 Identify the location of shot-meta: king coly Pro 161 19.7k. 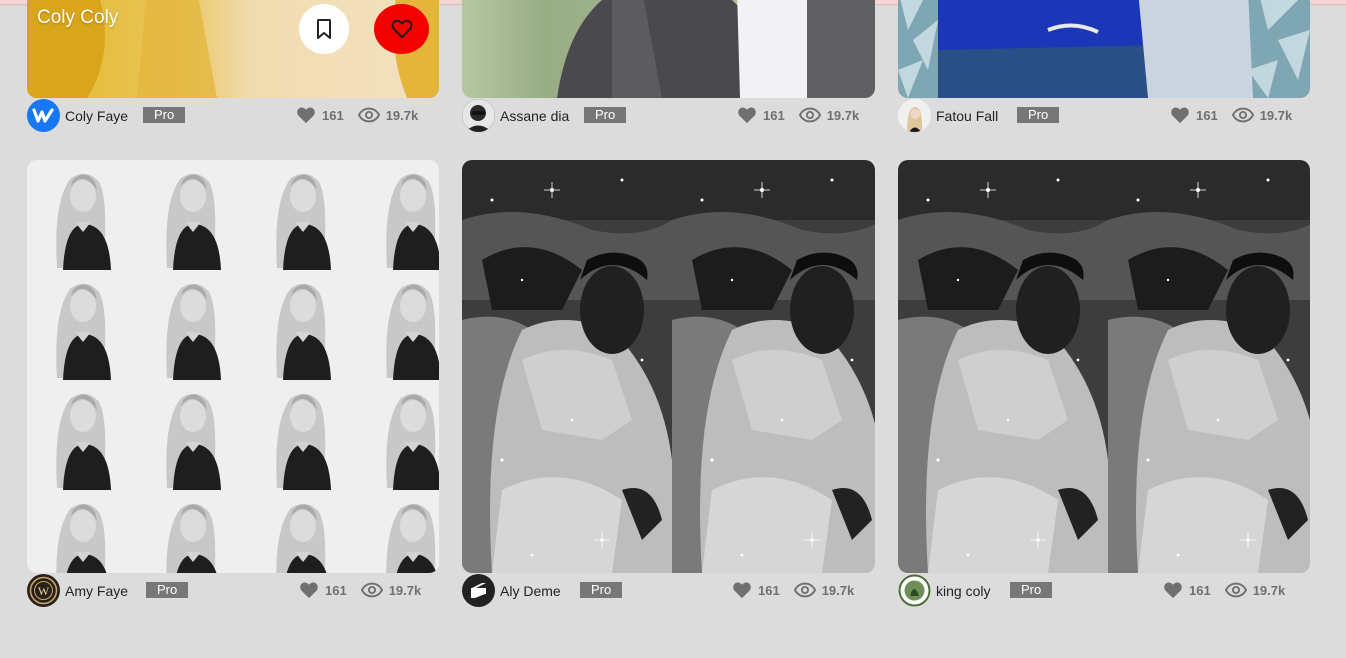
(1104, 590).